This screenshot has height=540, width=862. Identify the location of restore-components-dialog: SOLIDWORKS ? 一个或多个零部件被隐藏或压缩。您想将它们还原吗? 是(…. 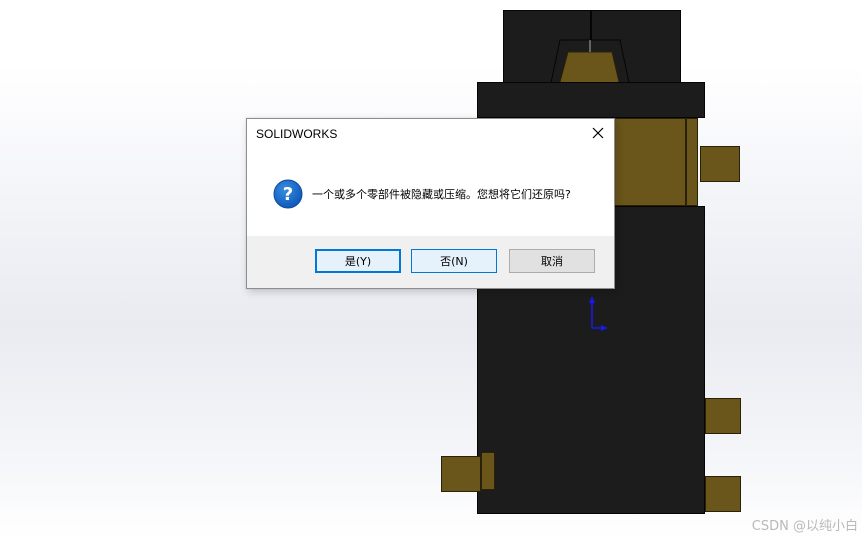
(430, 203).